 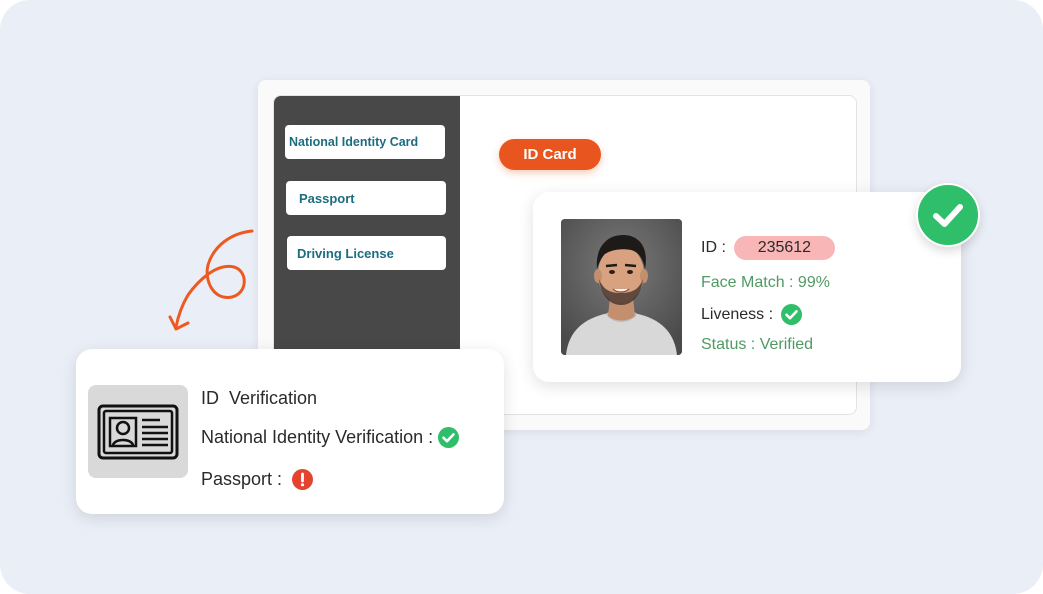 I want to click on id-row: ID : 235612, so click(x=768, y=248).